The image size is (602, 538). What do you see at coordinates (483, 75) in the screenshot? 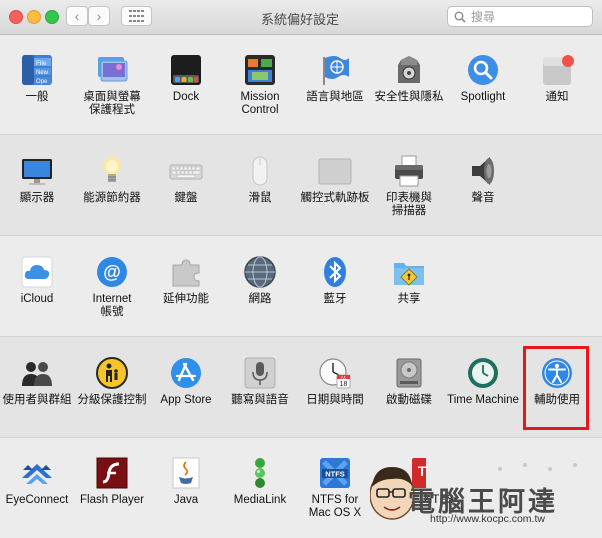
I see `pref-spotlight: Spotlight` at bounding box center [483, 75].